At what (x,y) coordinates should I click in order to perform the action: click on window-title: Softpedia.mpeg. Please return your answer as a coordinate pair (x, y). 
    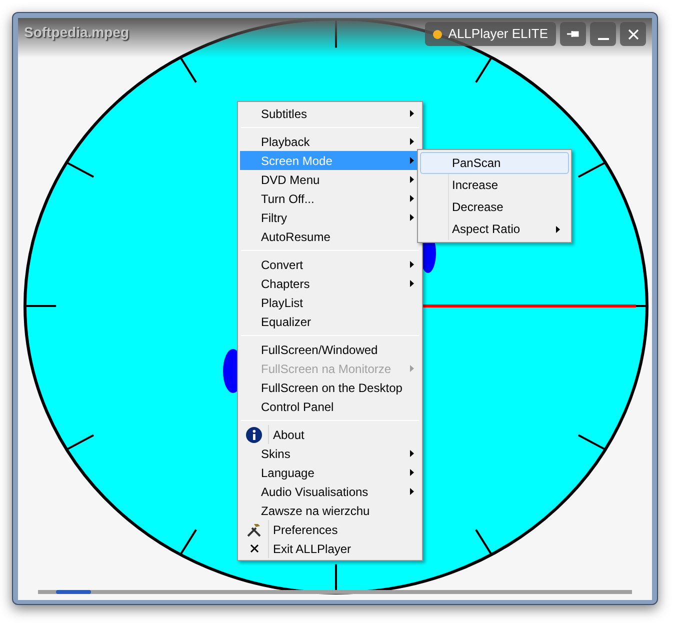
    Looking at the image, I should click on (77, 32).